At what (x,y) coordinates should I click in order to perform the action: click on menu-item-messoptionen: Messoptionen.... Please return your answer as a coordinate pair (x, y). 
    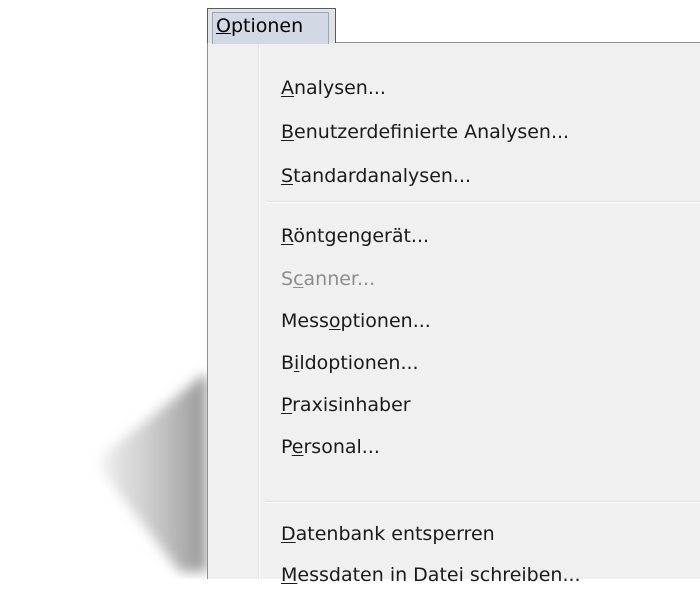
    Looking at the image, I should click on (477, 321).